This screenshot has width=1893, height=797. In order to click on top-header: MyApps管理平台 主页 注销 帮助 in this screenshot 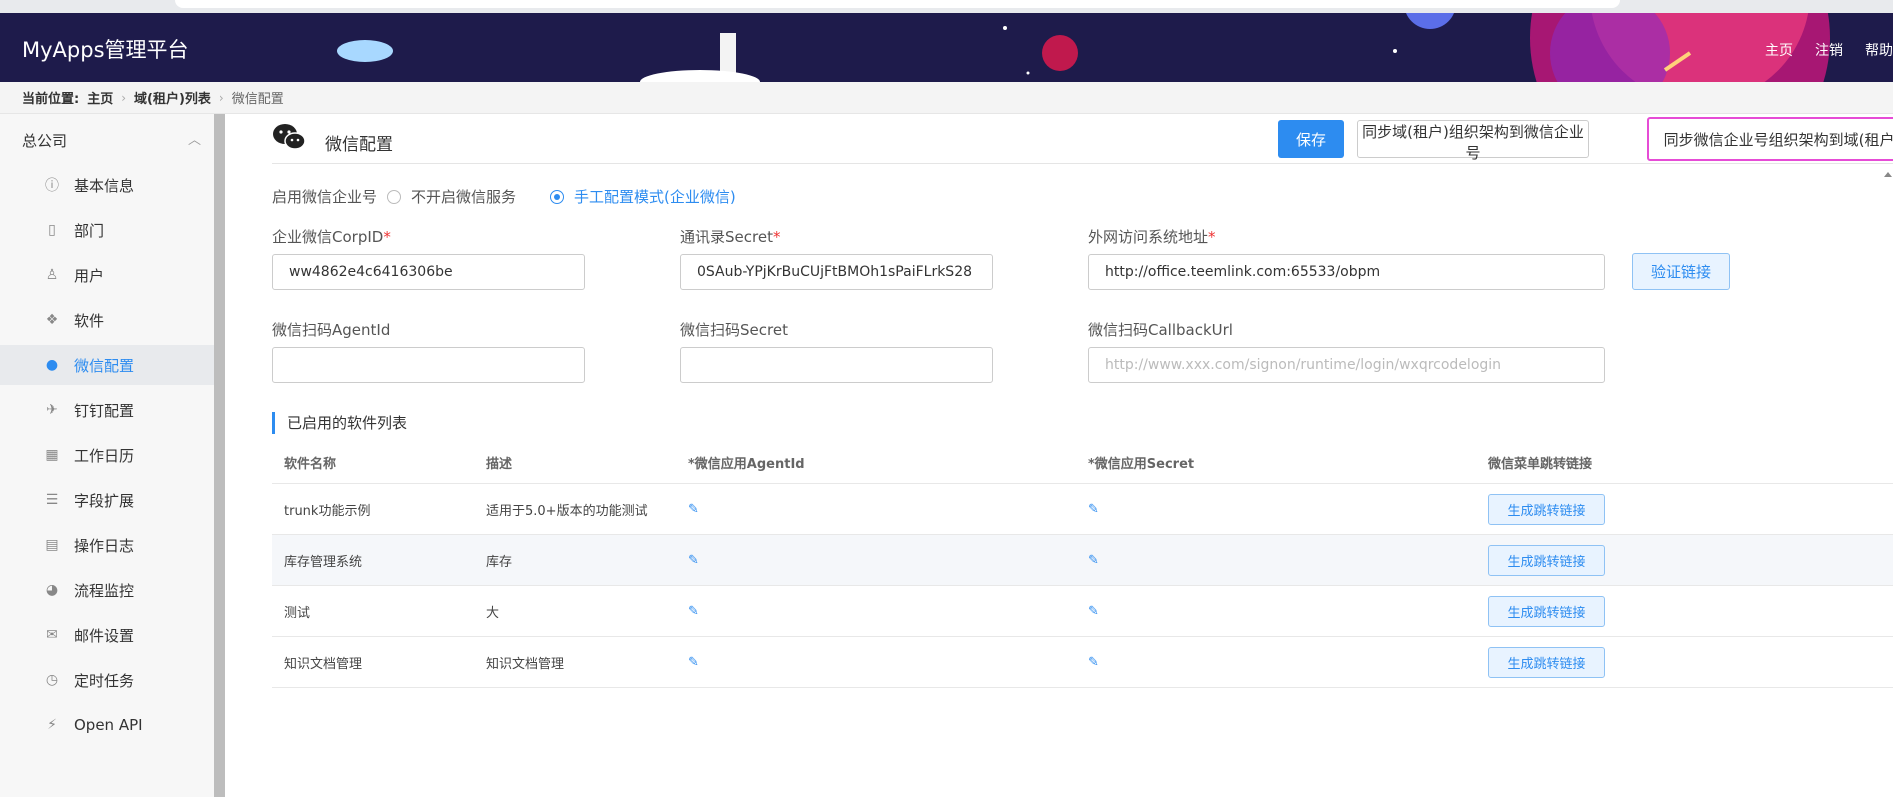, I will do `click(946, 47)`.